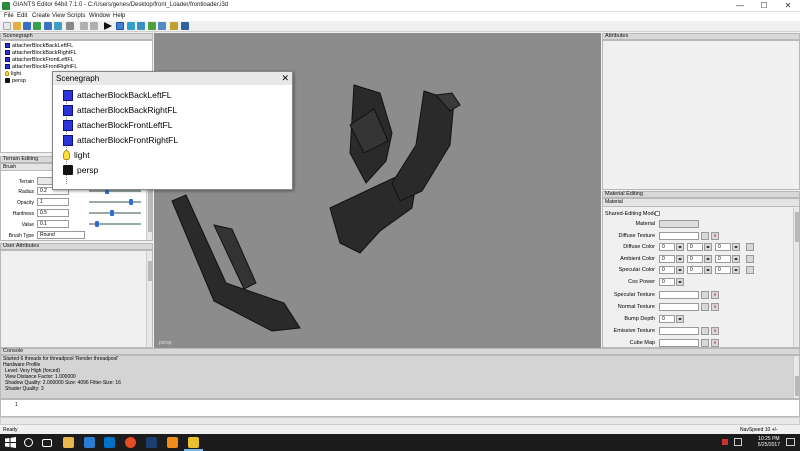  Describe the element at coordinates (141, 26) in the screenshot. I see `rotate-icon` at that location.